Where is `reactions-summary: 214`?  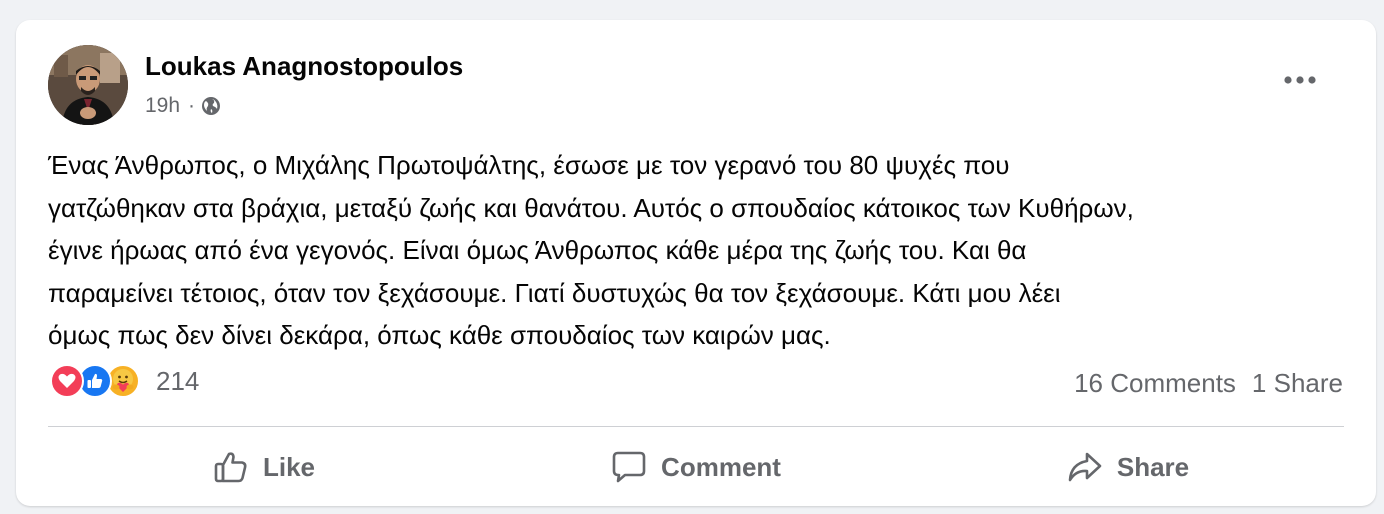
reactions-summary: 214 is located at coordinates (124, 381).